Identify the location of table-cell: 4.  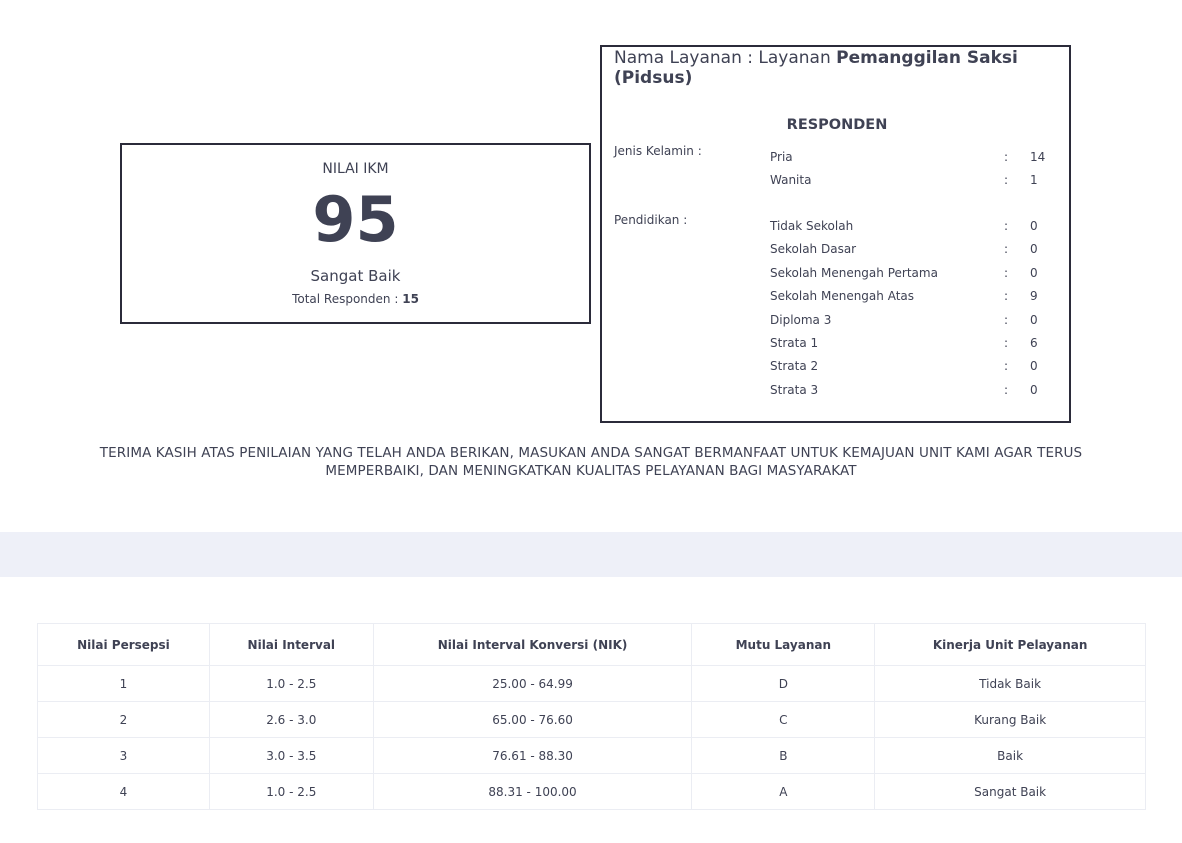
(123, 791).